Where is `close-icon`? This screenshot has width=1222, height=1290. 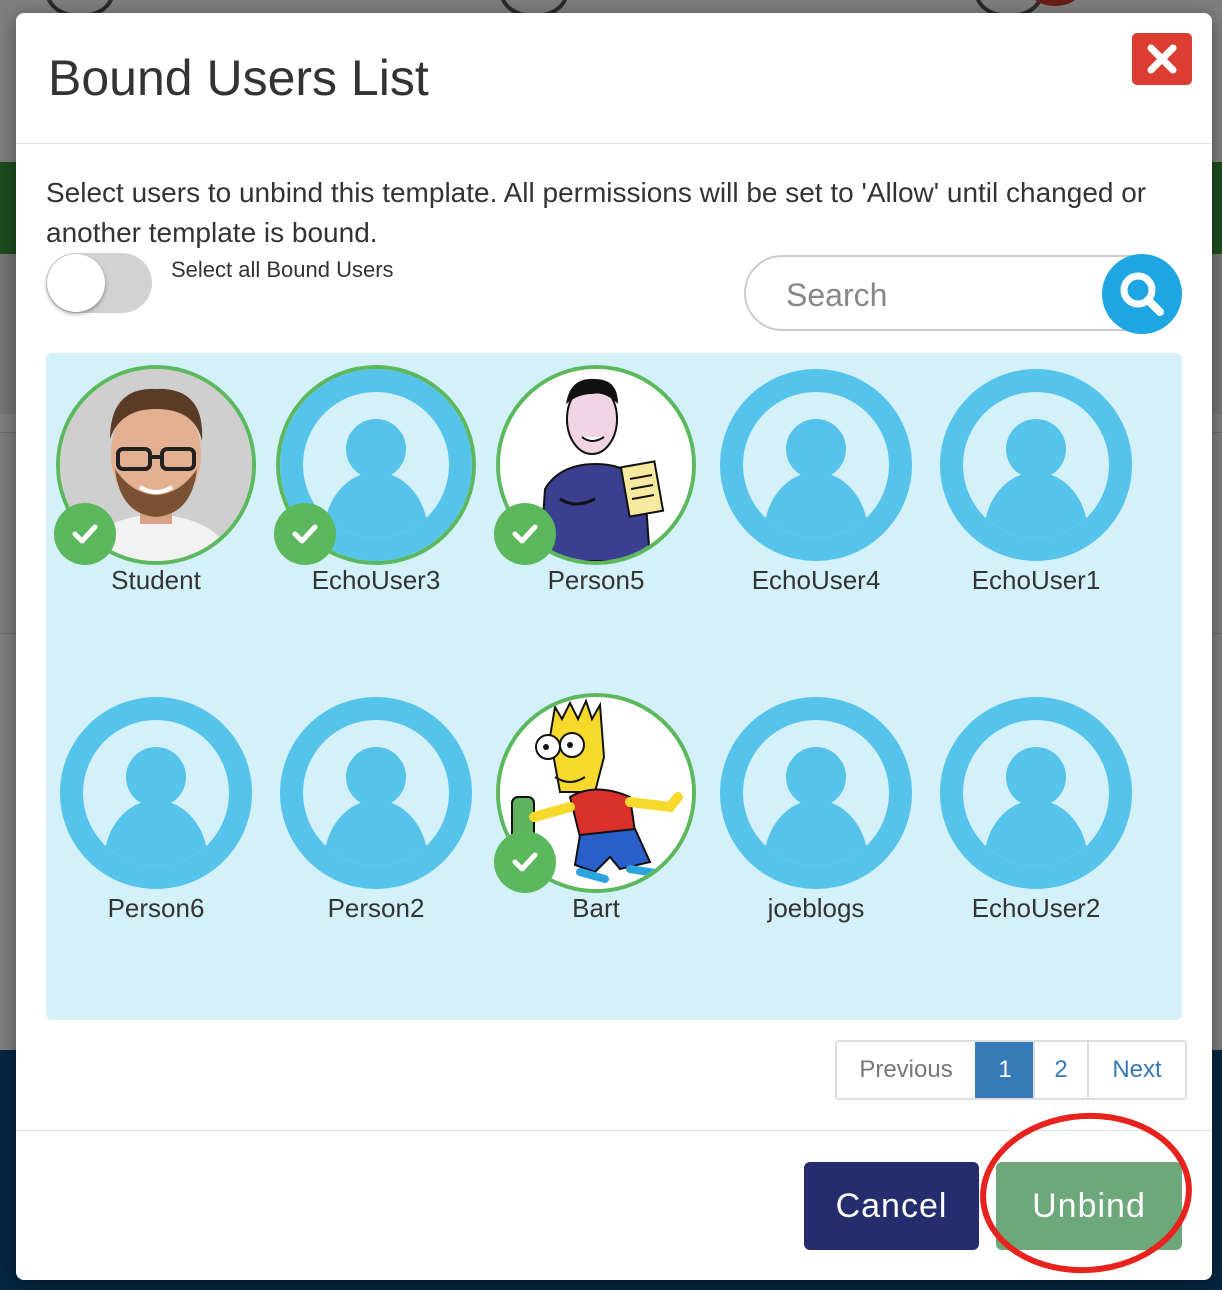 close-icon is located at coordinates (1162, 59).